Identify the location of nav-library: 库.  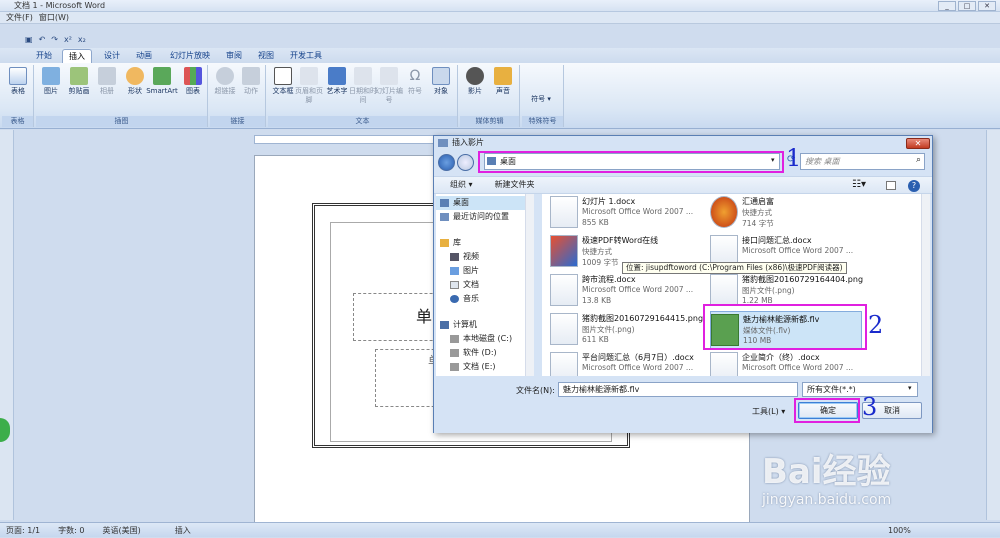
(484, 243).